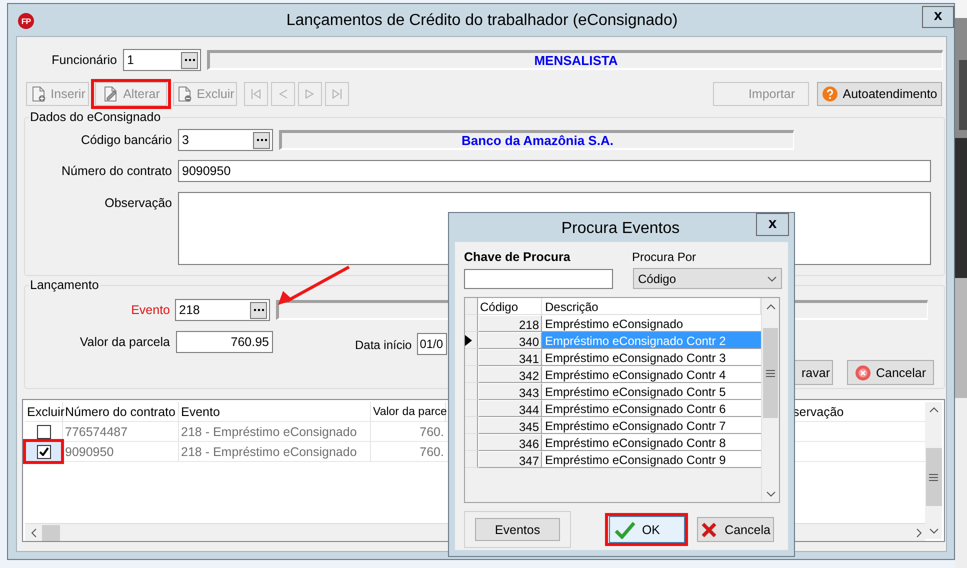  Describe the element at coordinates (510, 323) in the screenshot. I see `table-cell: 218` at that location.